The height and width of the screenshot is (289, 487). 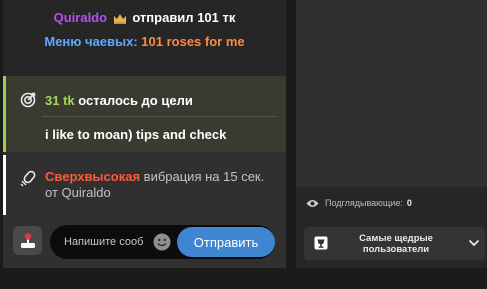 I want to click on goal-divider, so click(x=159, y=116).